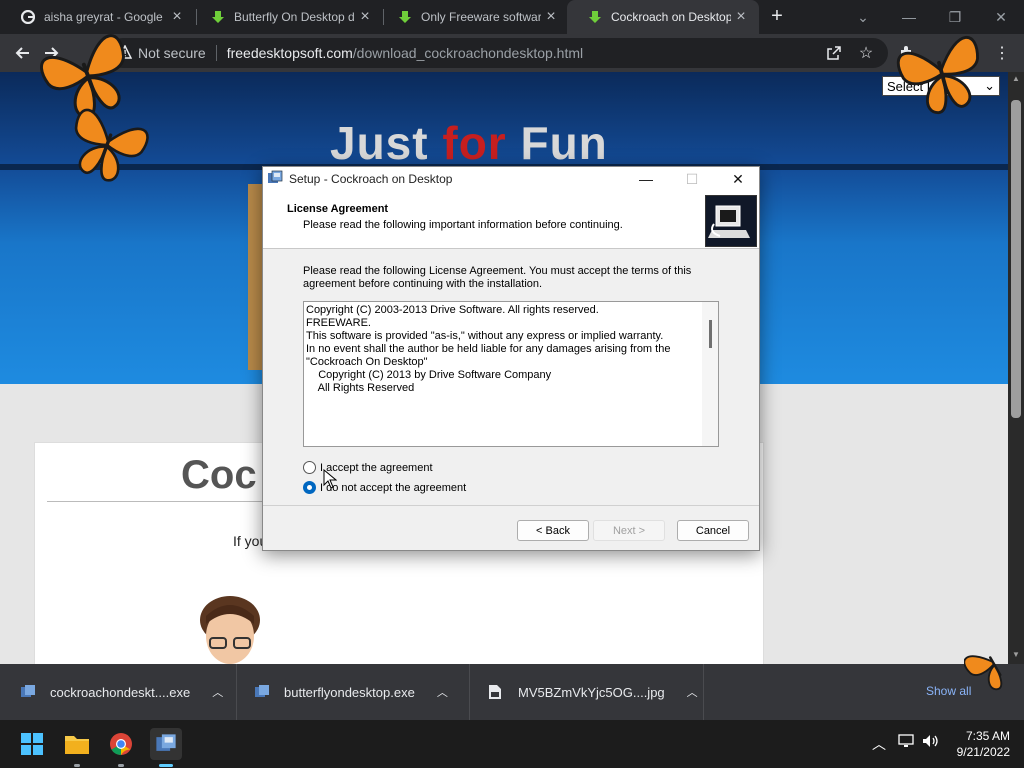  Describe the element at coordinates (468, 53) in the screenshot. I see `url-path: /download_cockroachondesktop.html` at that location.